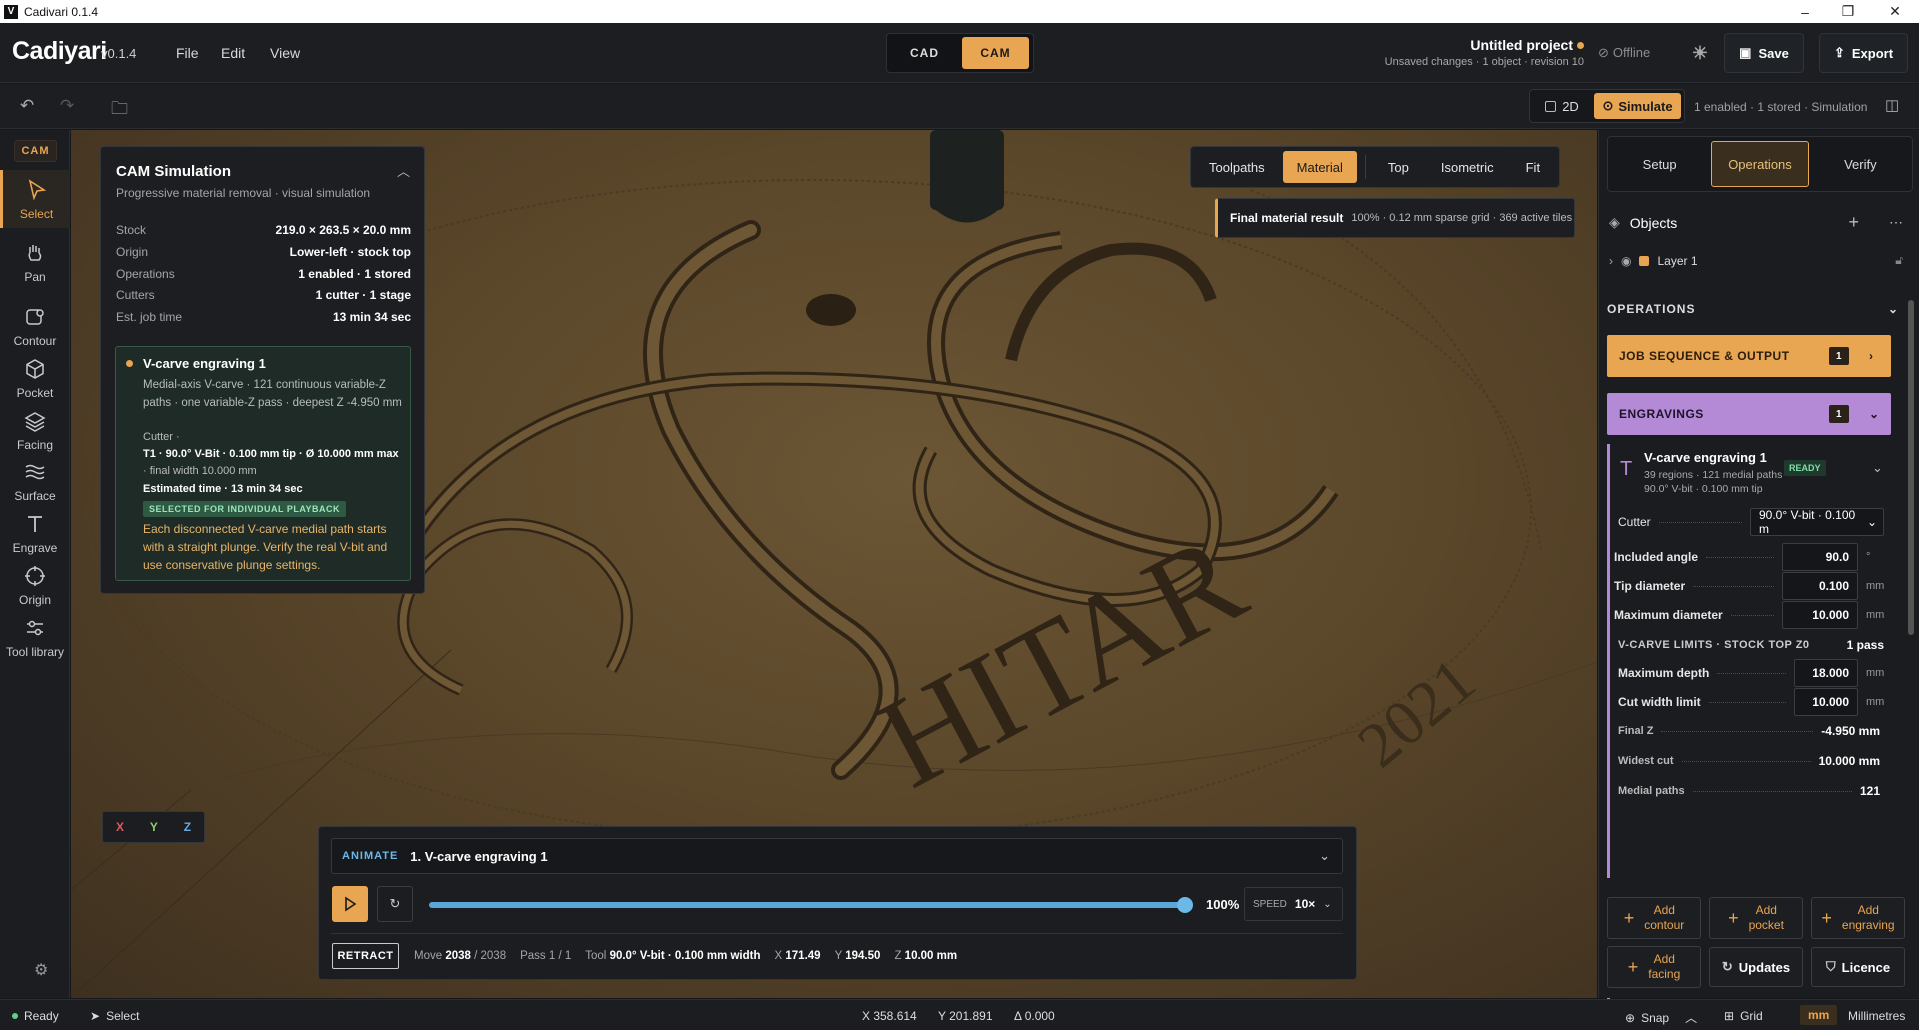 The image size is (1919, 1030). What do you see at coordinates (995, 53) in the screenshot?
I see `mode-cam-button: CAM` at bounding box center [995, 53].